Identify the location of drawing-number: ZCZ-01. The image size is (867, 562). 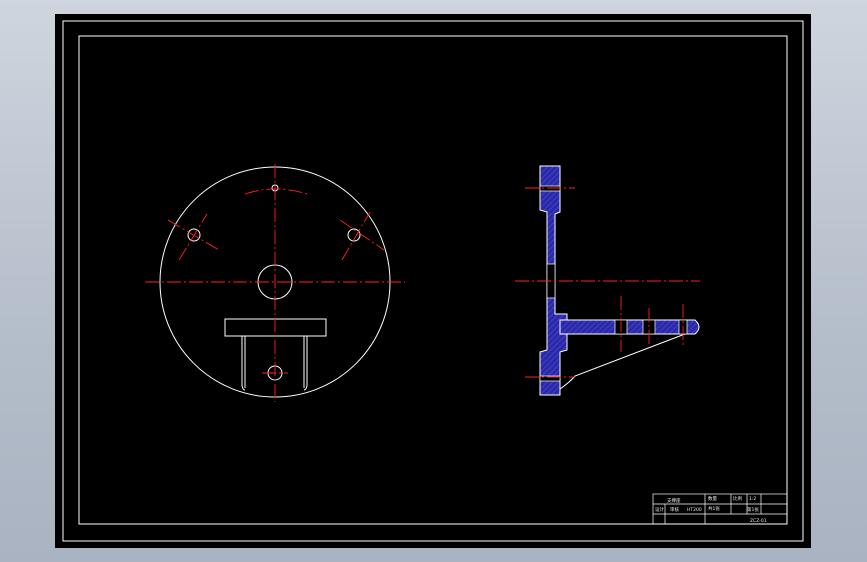
(758, 521).